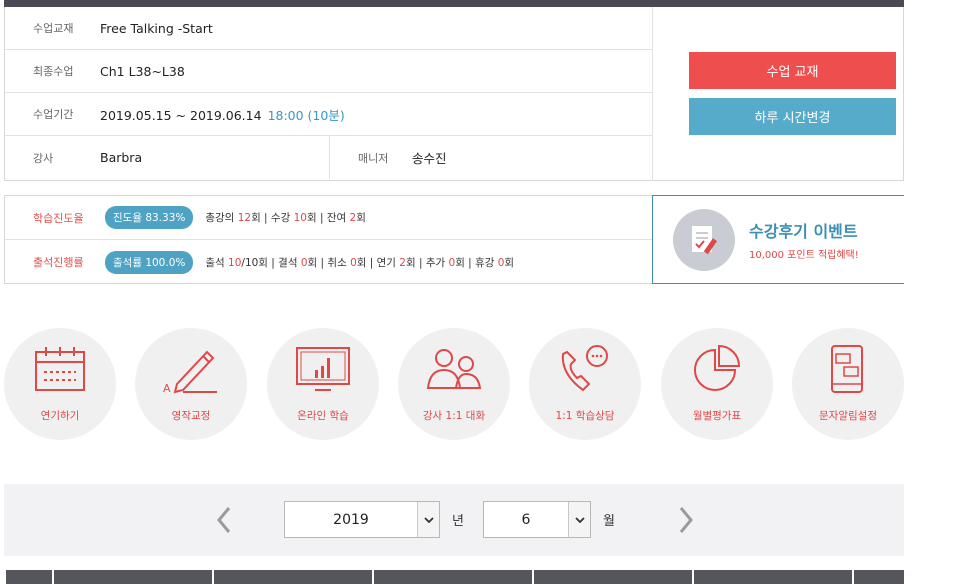  Describe the element at coordinates (142, 71) in the screenshot. I see `last-lesson-value: Ch1 L38~L38` at that location.